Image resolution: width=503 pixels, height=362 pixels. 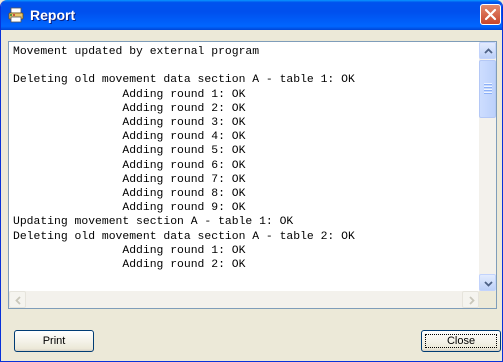 What do you see at coordinates (246, 66) in the screenshot?
I see `report-line` at bounding box center [246, 66].